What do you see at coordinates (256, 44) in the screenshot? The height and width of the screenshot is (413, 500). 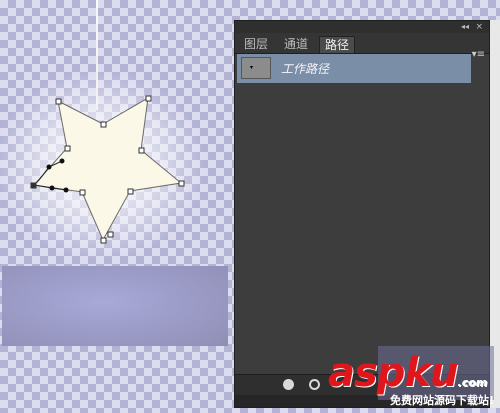 I see `tab-layers: 图层` at bounding box center [256, 44].